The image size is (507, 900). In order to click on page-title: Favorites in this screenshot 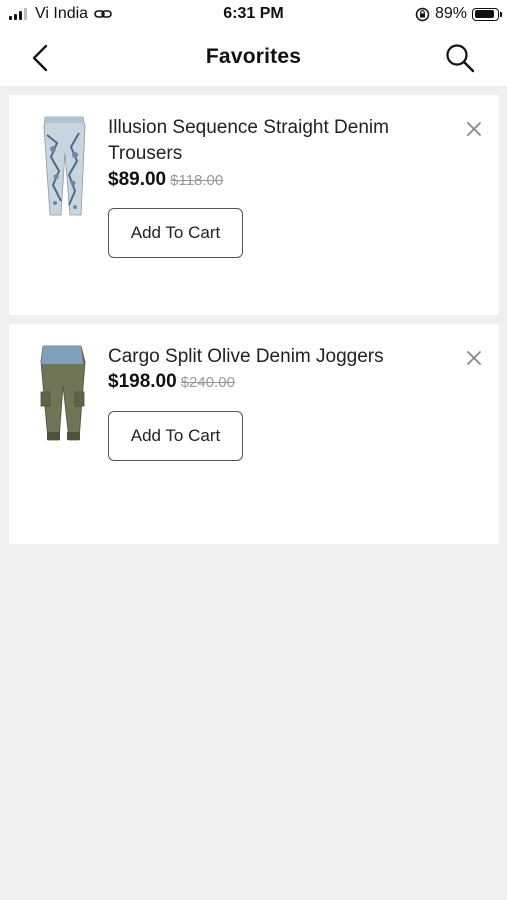, I will do `click(253, 56)`.